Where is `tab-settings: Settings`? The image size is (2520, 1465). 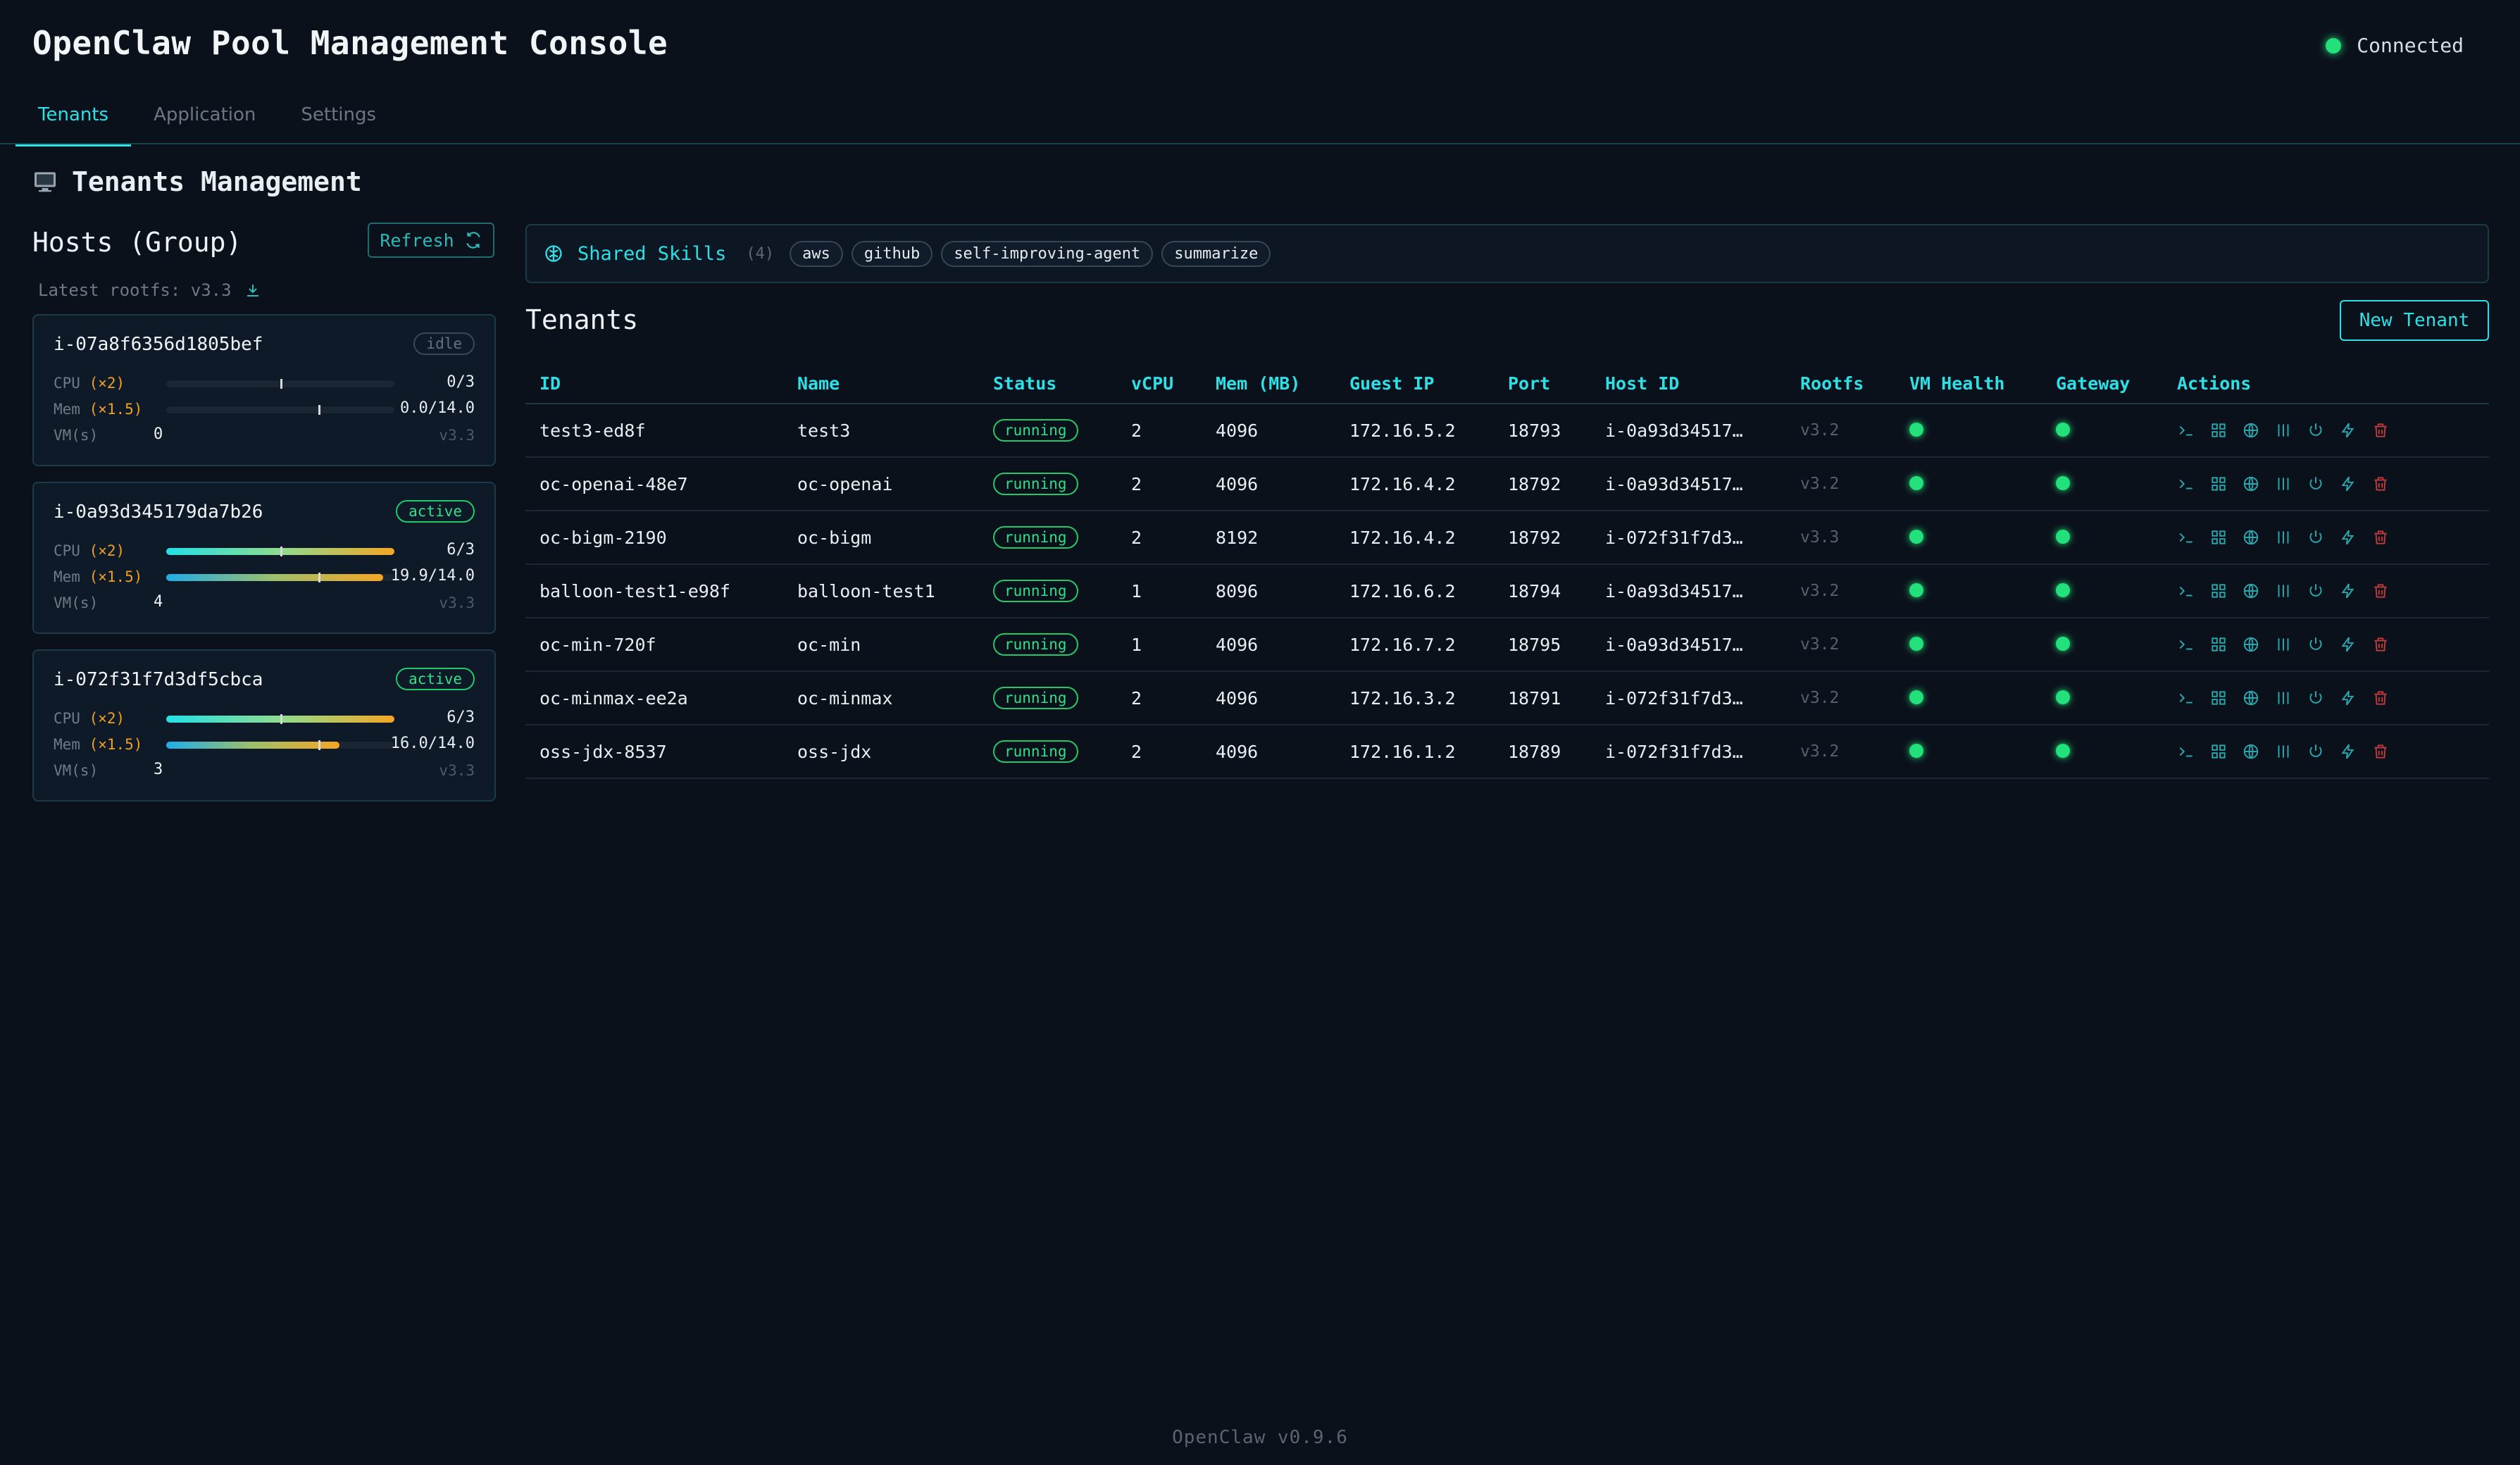
tab-settings: Settings is located at coordinates (339, 118).